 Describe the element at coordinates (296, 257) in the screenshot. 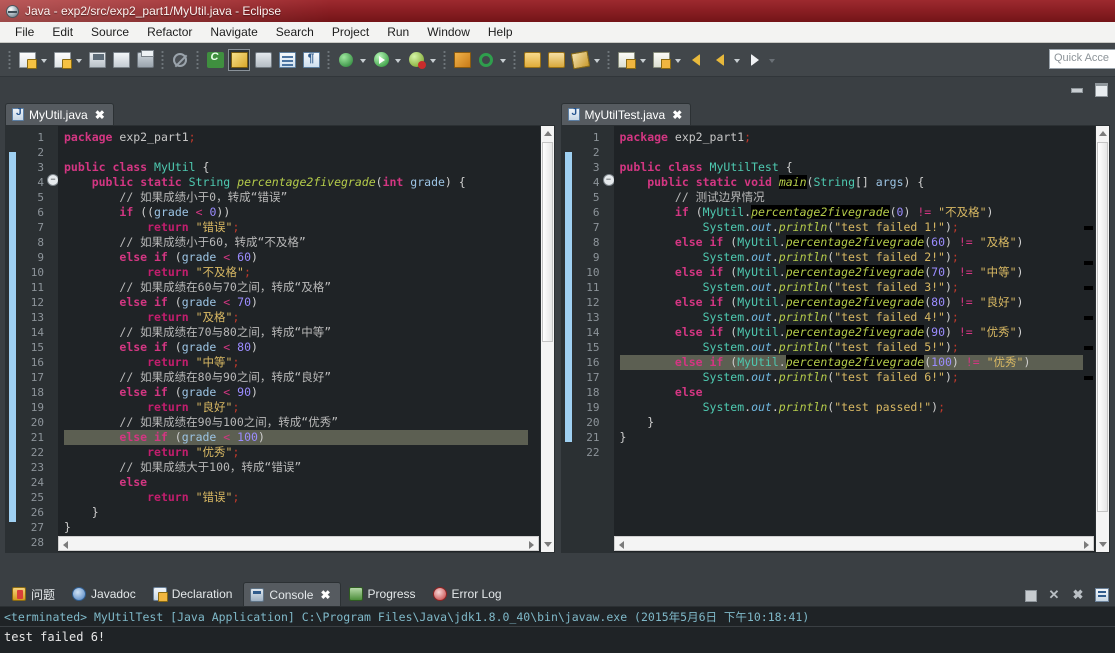

I see `code-line: else if (grade < 60)` at that location.